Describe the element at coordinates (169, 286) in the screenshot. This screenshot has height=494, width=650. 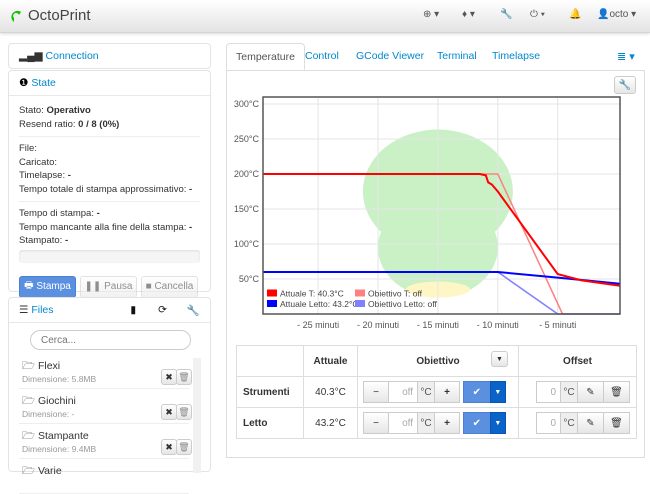
I see `cancella-button: ■ Cancella` at that location.